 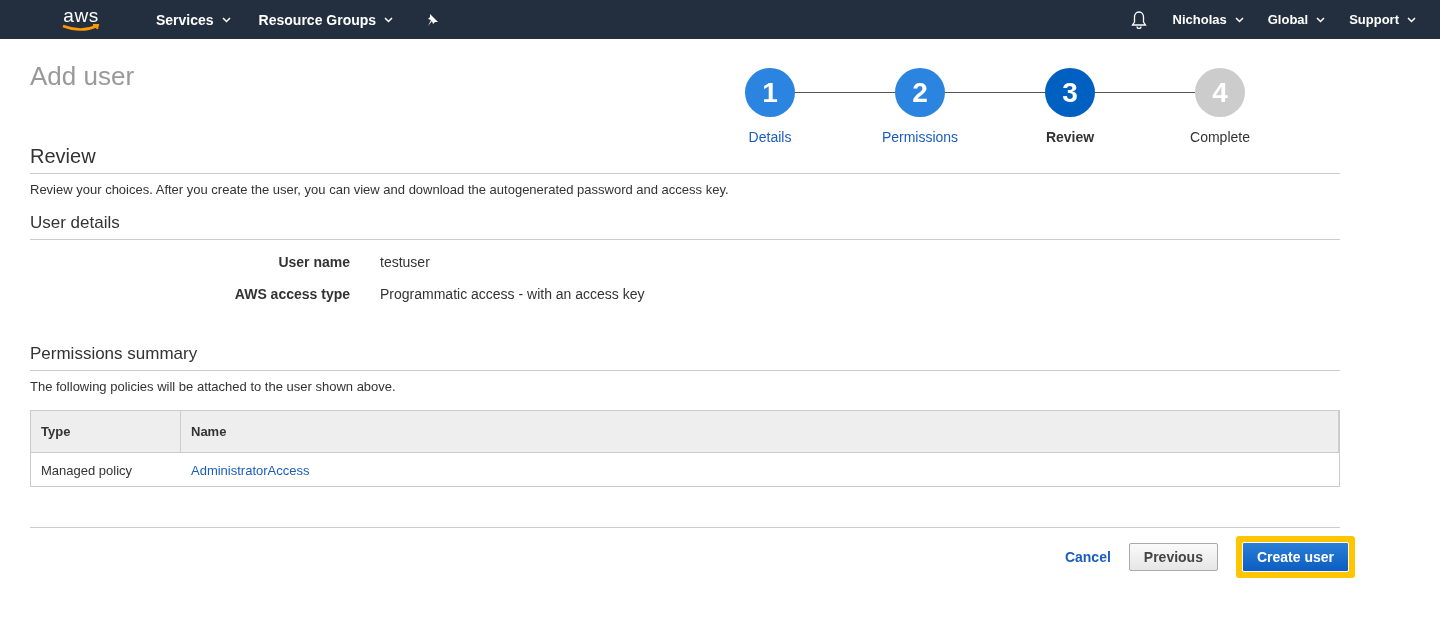 What do you see at coordinates (760, 431) in the screenshot?
I see `column-header: Name` at bounding box center [760, 431].